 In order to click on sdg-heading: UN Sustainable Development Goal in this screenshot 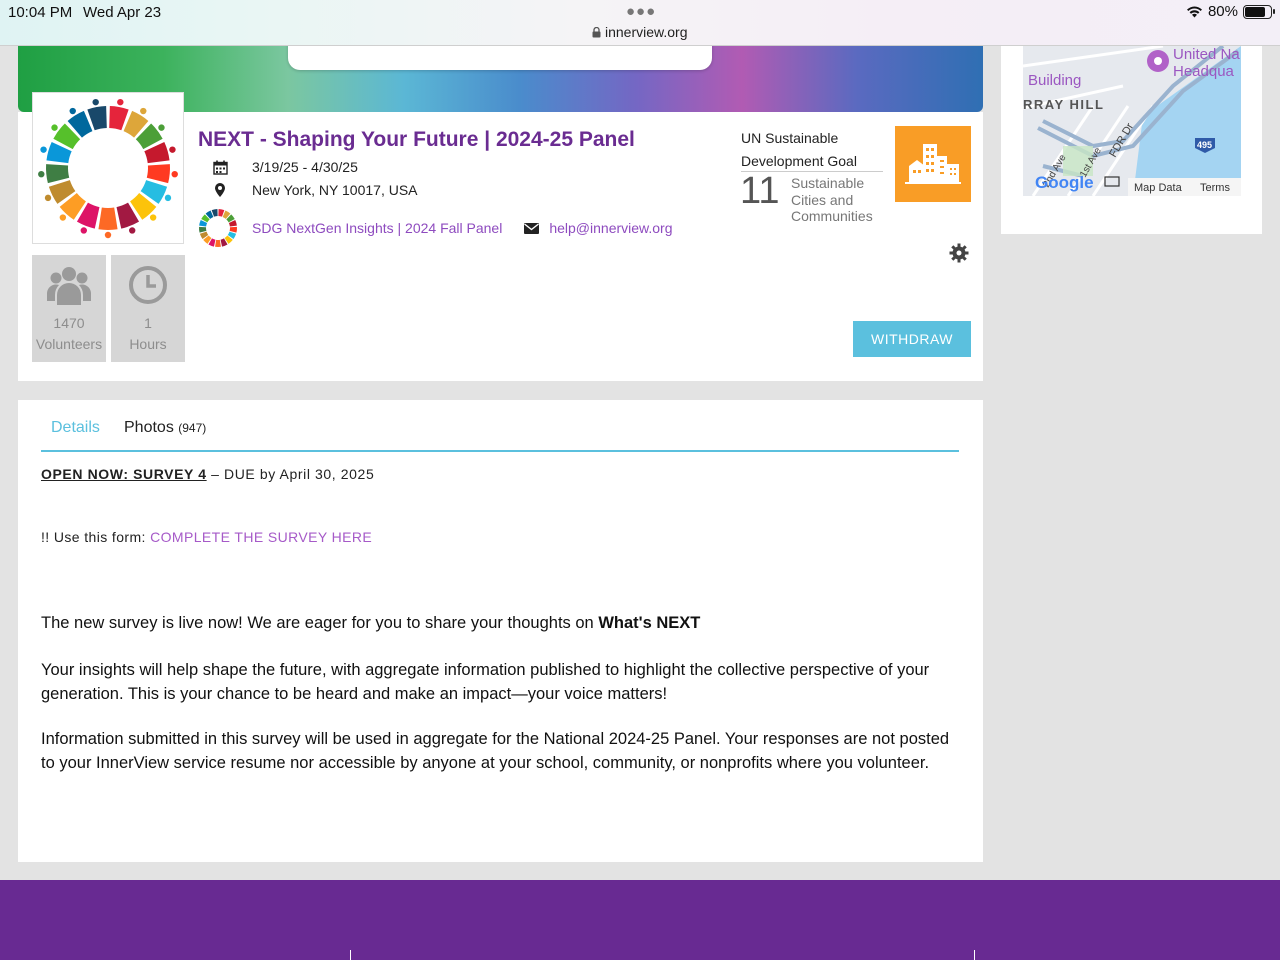, I will do `click(811, 150)`.